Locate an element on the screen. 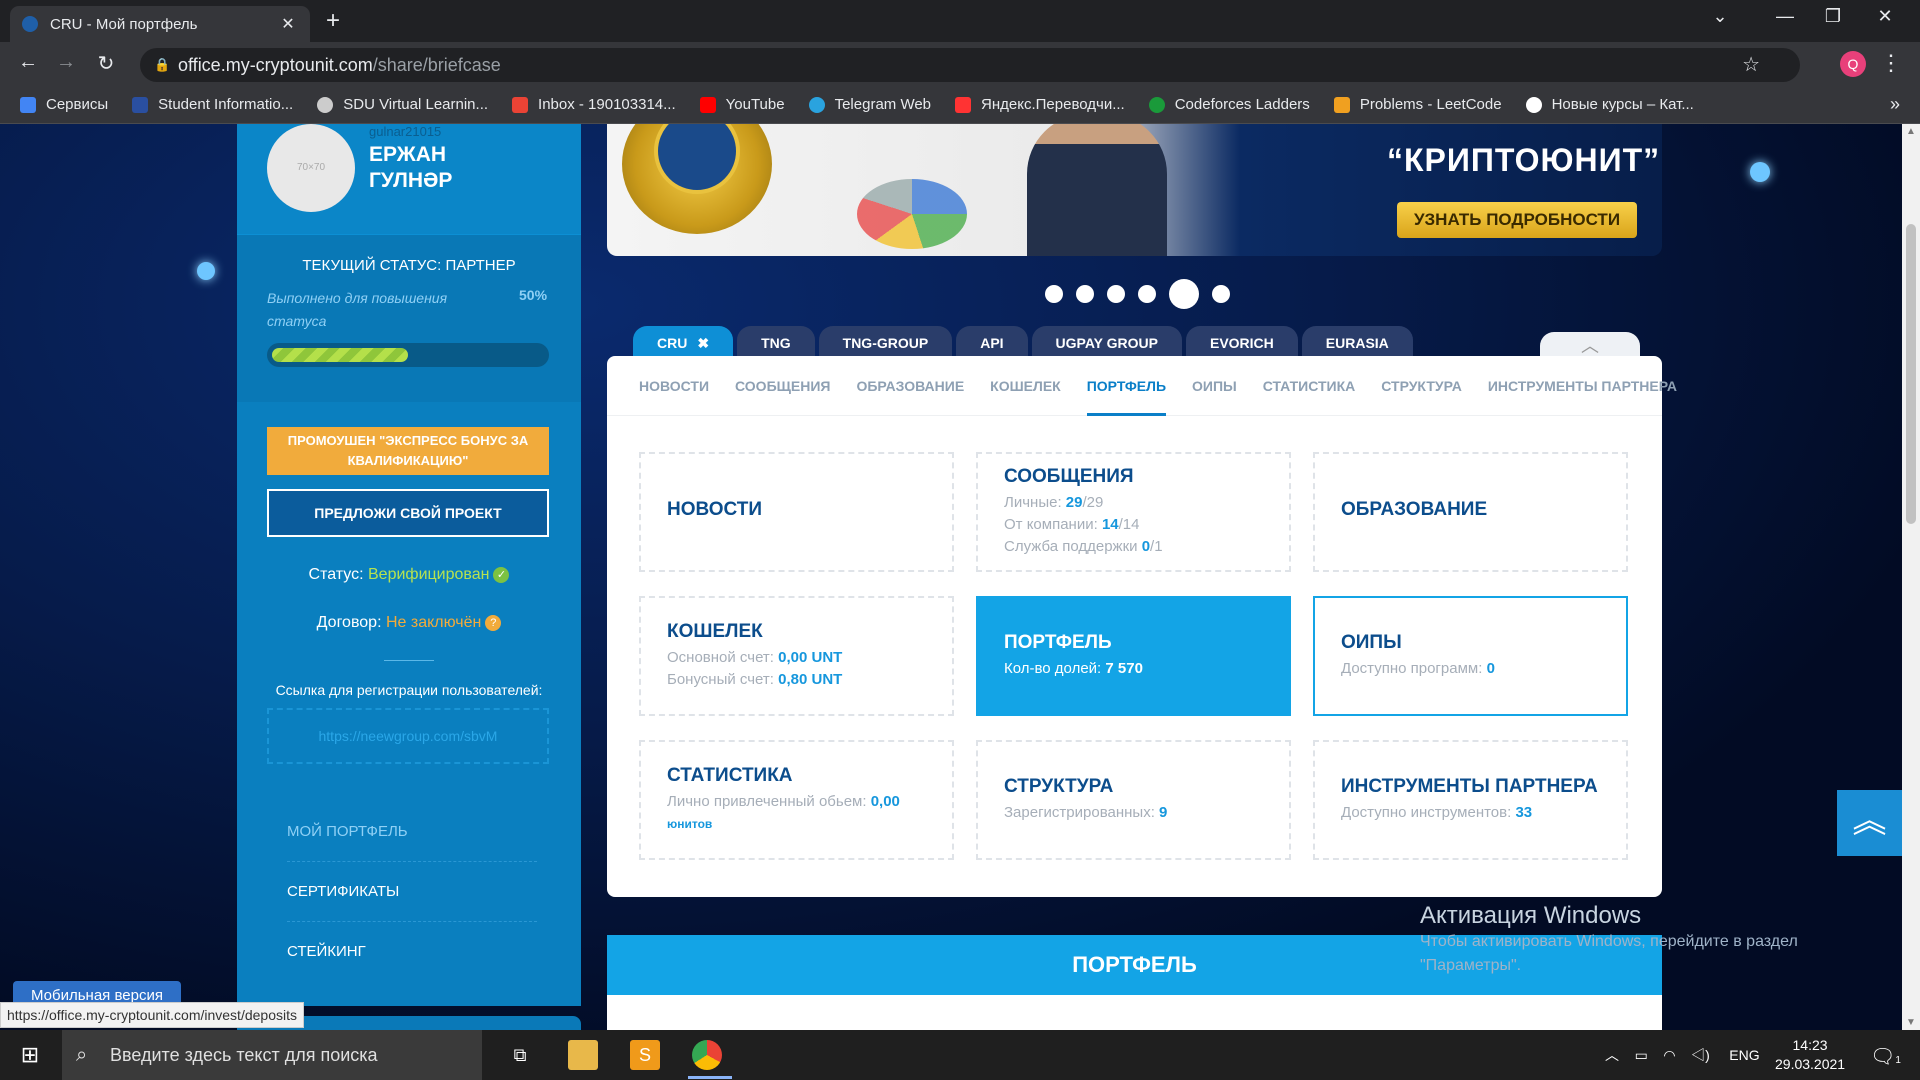  close-window-icon: ✕ is located at coordinates (1885, 16).